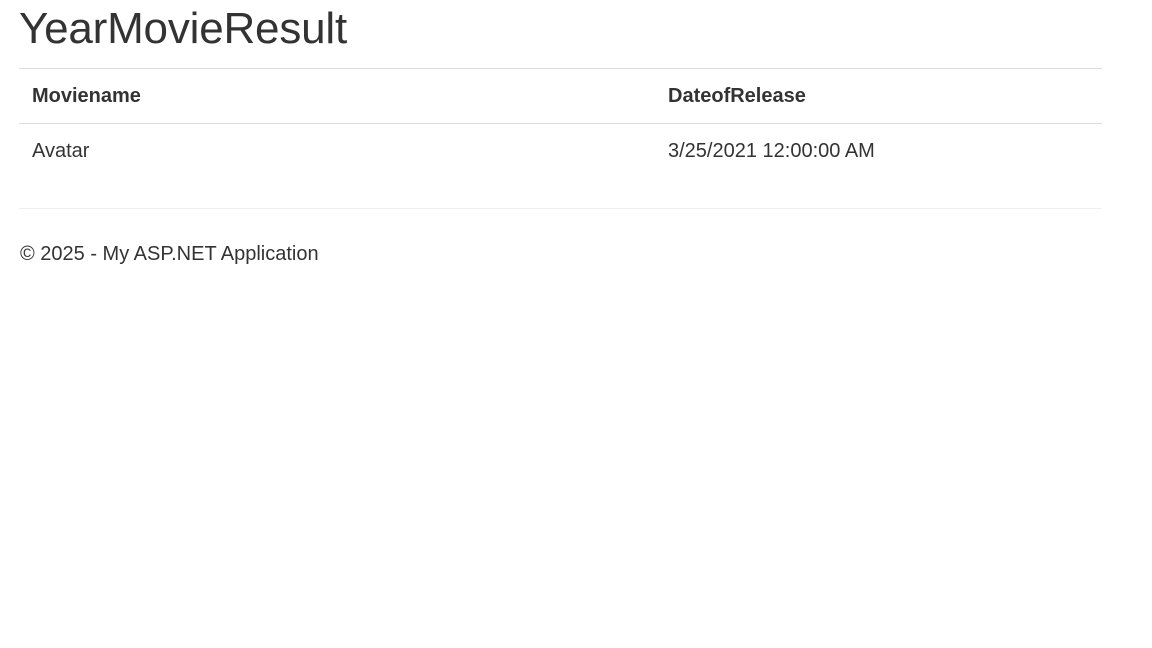  What do you see at coordinates (337, 96) in the screenshot?
I see `column-header-moviename: Moviename` at bounding box center [337, 96].